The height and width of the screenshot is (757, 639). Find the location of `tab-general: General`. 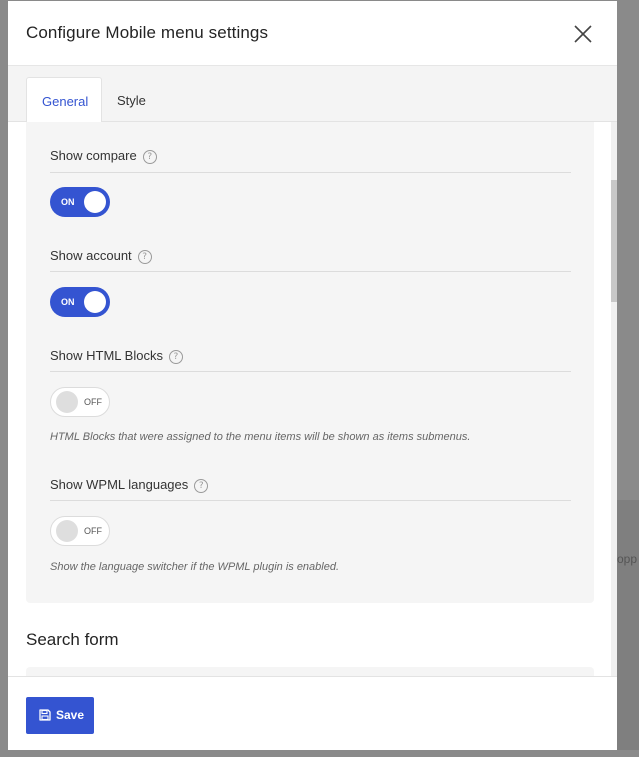

tab-general: General is located at coordinates (64, 100).